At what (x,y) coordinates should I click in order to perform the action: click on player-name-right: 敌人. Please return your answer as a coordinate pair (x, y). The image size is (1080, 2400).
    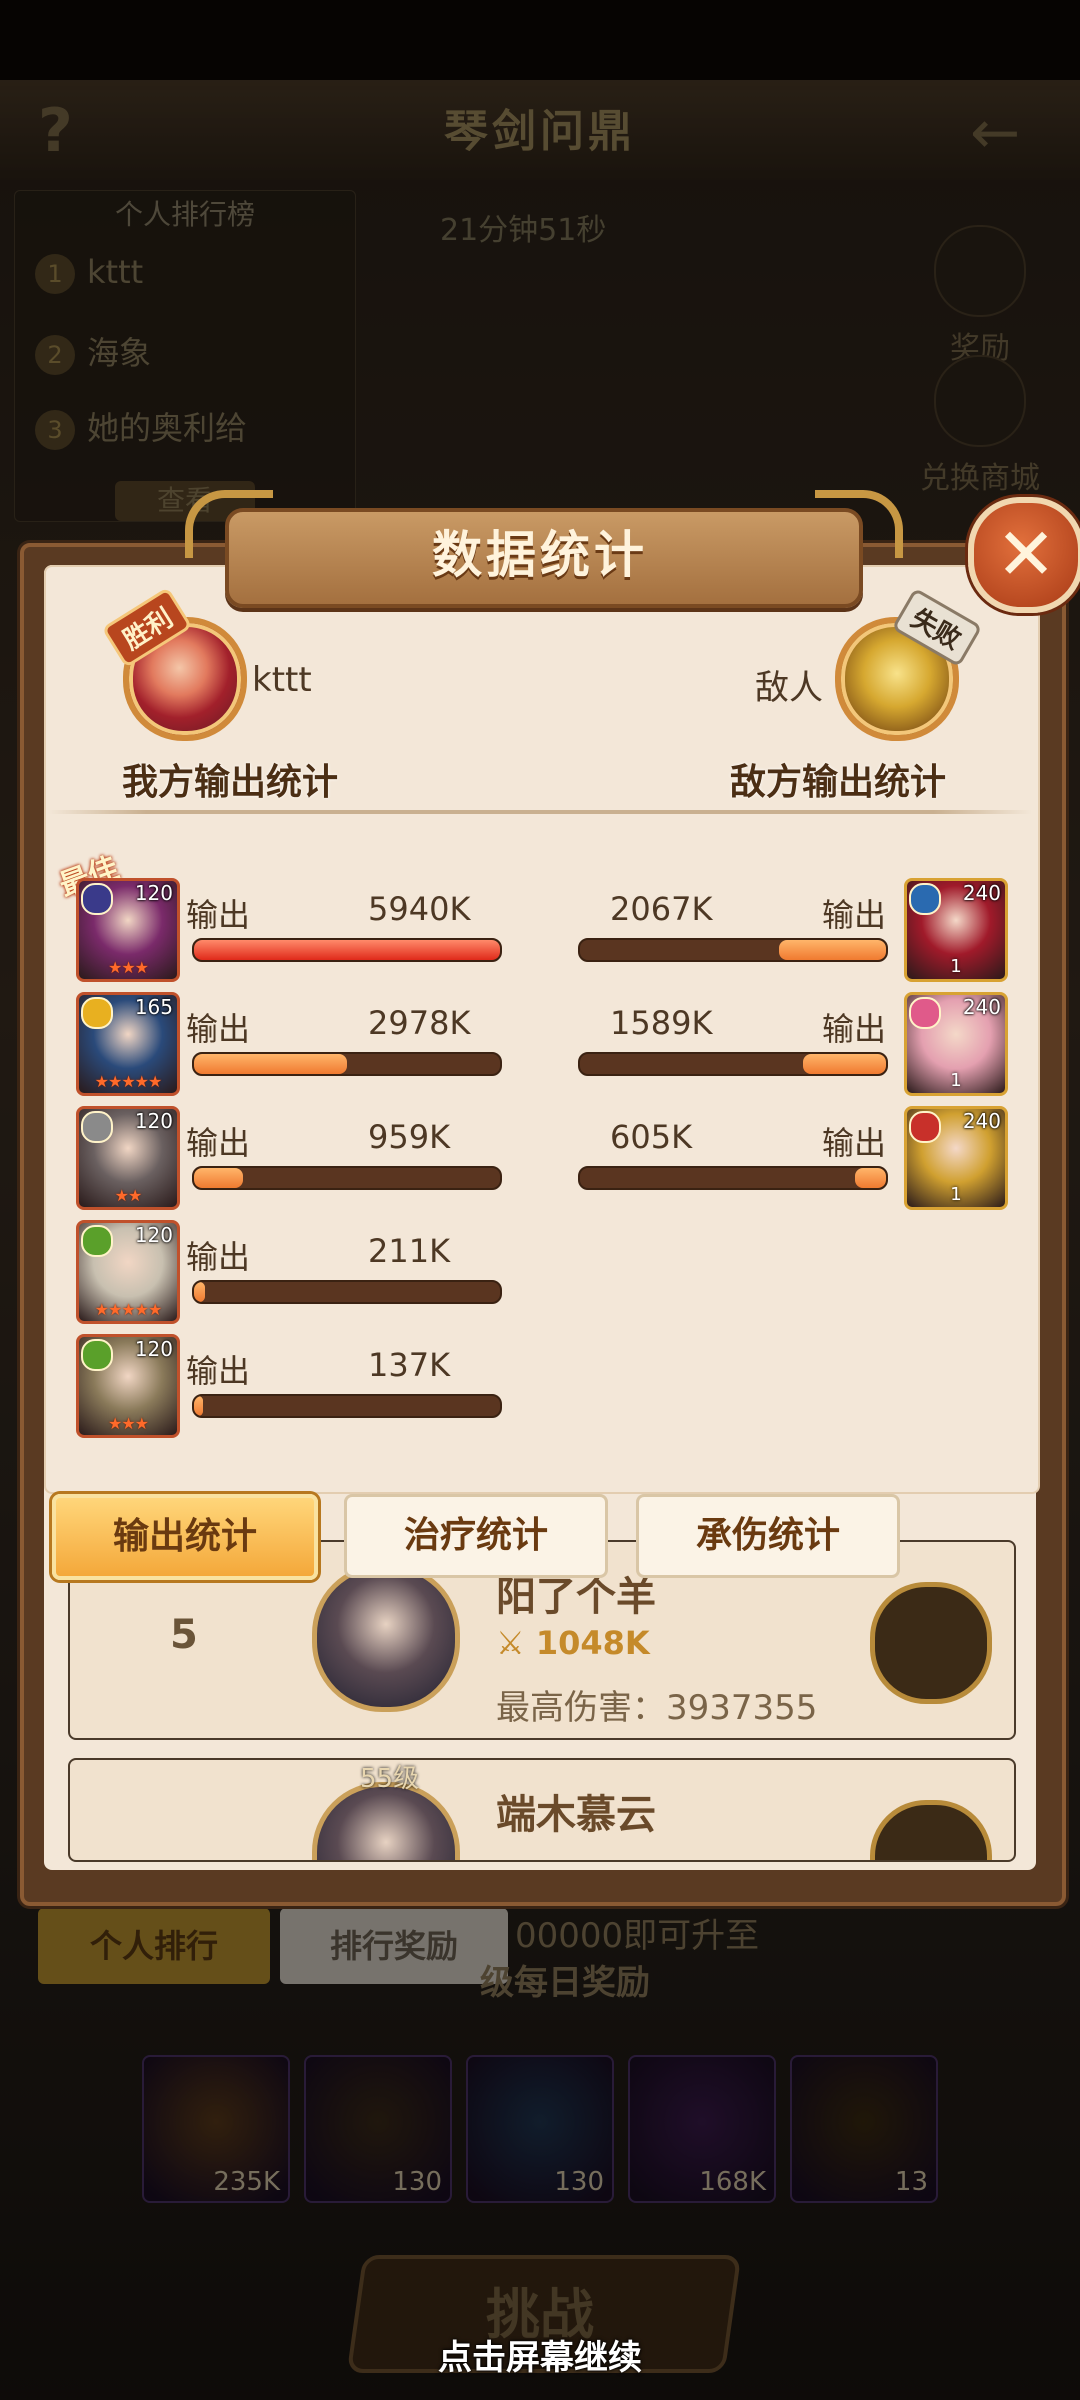
    Looking at the image, I should click on (789, 688).